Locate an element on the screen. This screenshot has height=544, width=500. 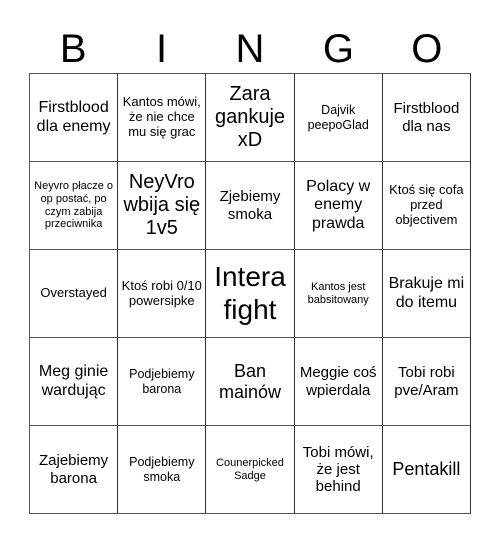
bingo-cell: Dajvik peepoGlad is located at coordinates (338, 118).